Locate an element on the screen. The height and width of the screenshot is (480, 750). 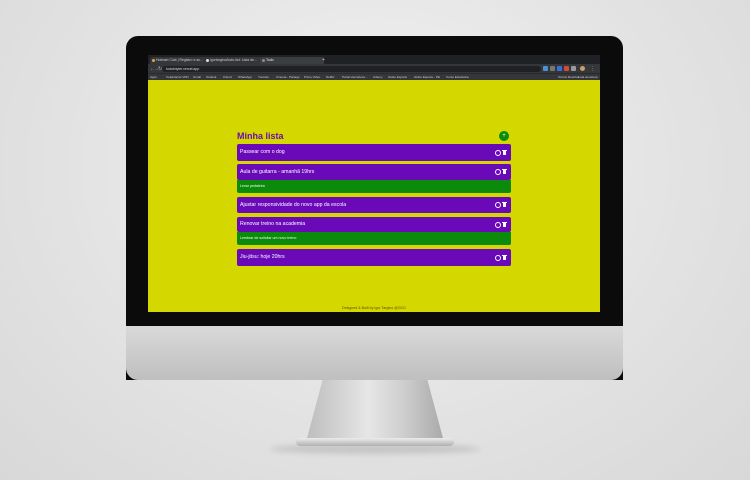
task-text: Aula de guitarra - amanhã 19hrs is located at coordinates (277, 172).